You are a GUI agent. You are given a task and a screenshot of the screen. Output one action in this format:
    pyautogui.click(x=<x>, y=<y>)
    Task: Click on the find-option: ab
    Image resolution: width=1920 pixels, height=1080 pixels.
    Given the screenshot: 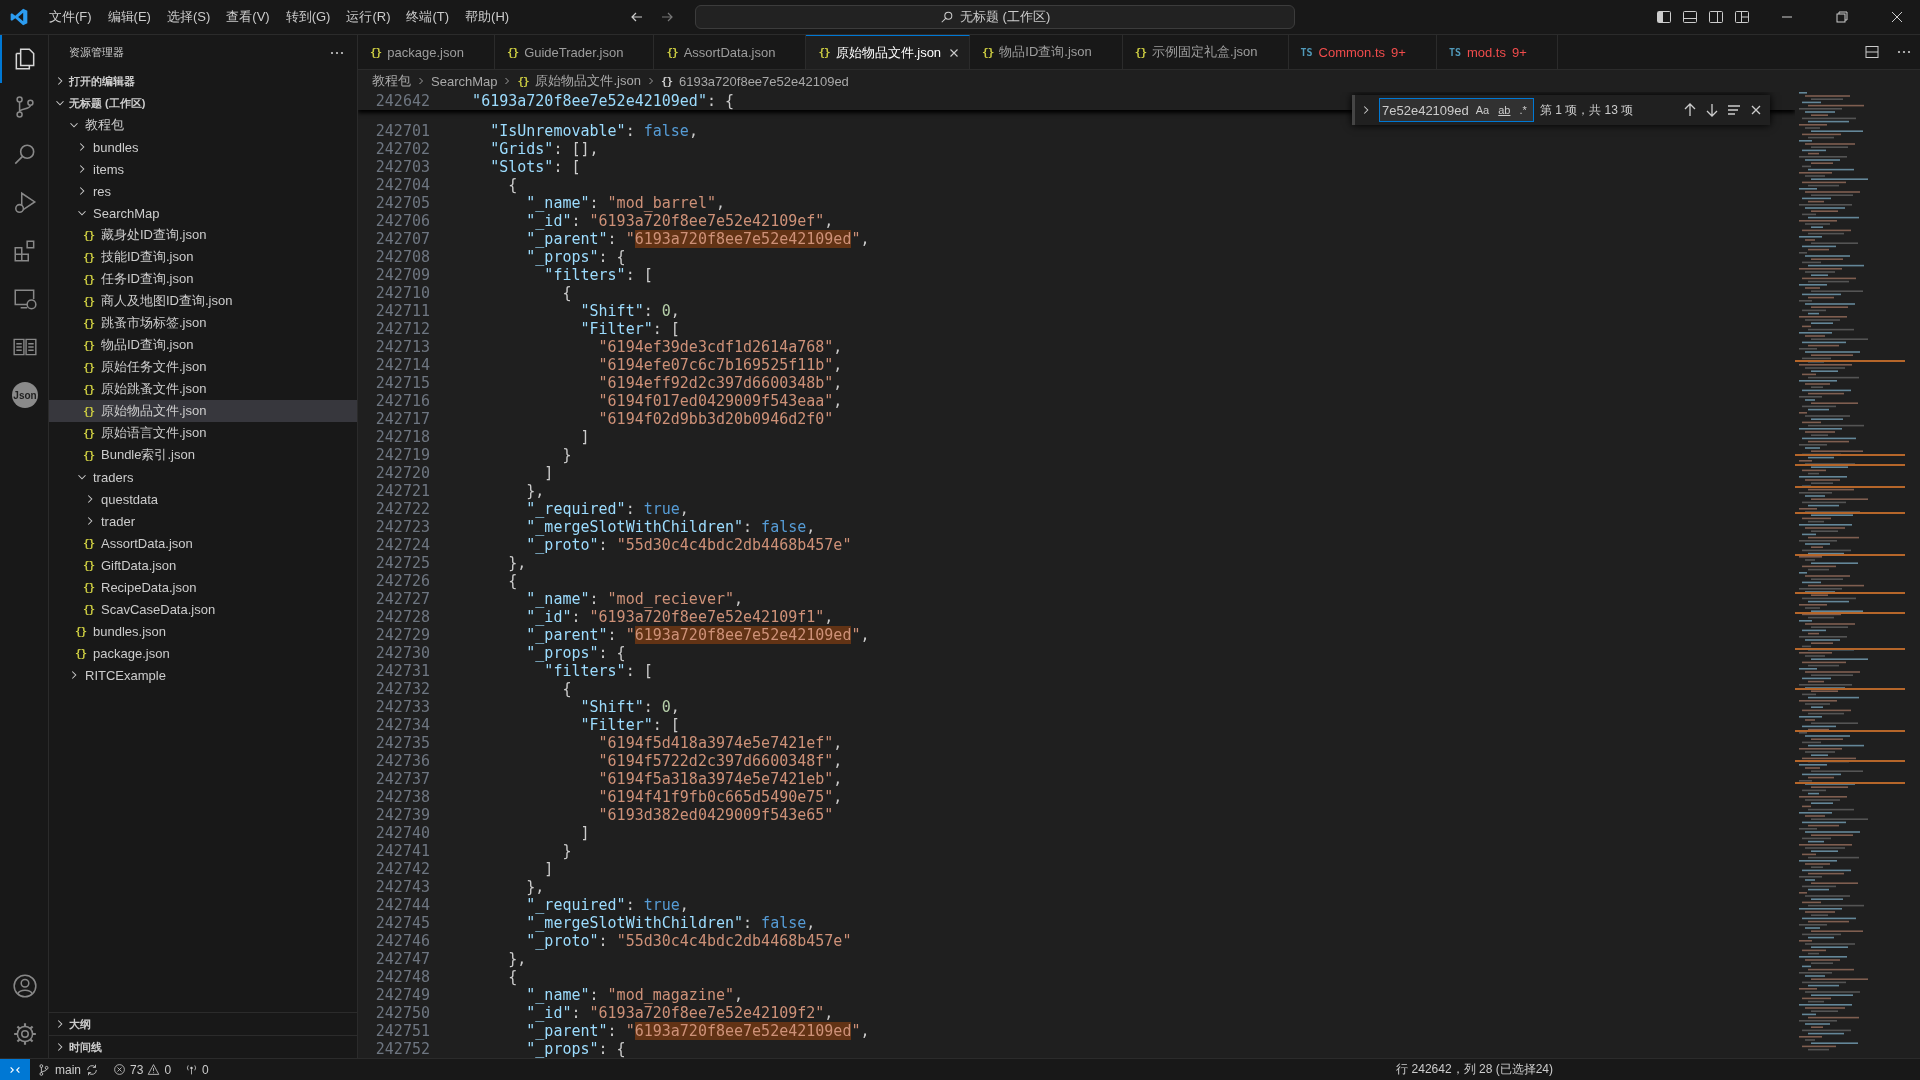 What is the action you would take?
    pyautogui.click(x=1504, y=110)
    